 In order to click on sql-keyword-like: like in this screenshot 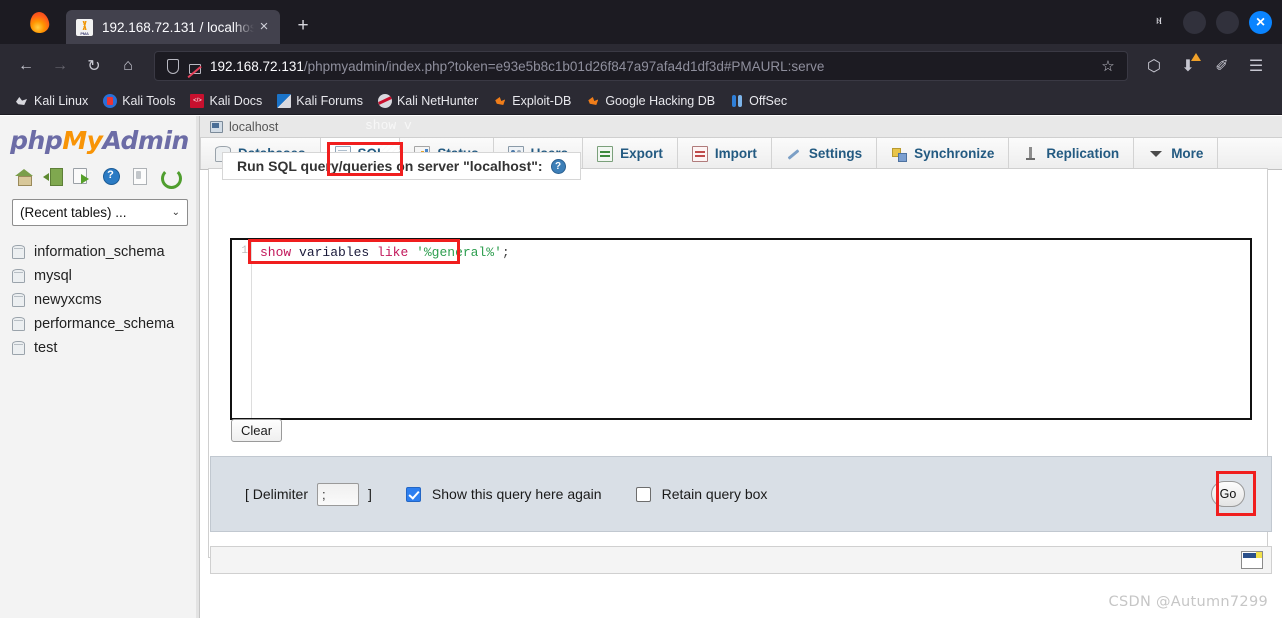, I will do `click(393, 252)`.